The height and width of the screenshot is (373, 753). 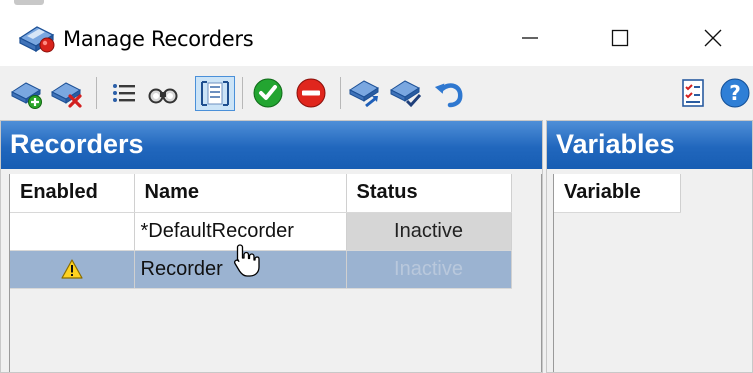 I want to click on undo-icon, so click(x=449, y=93).